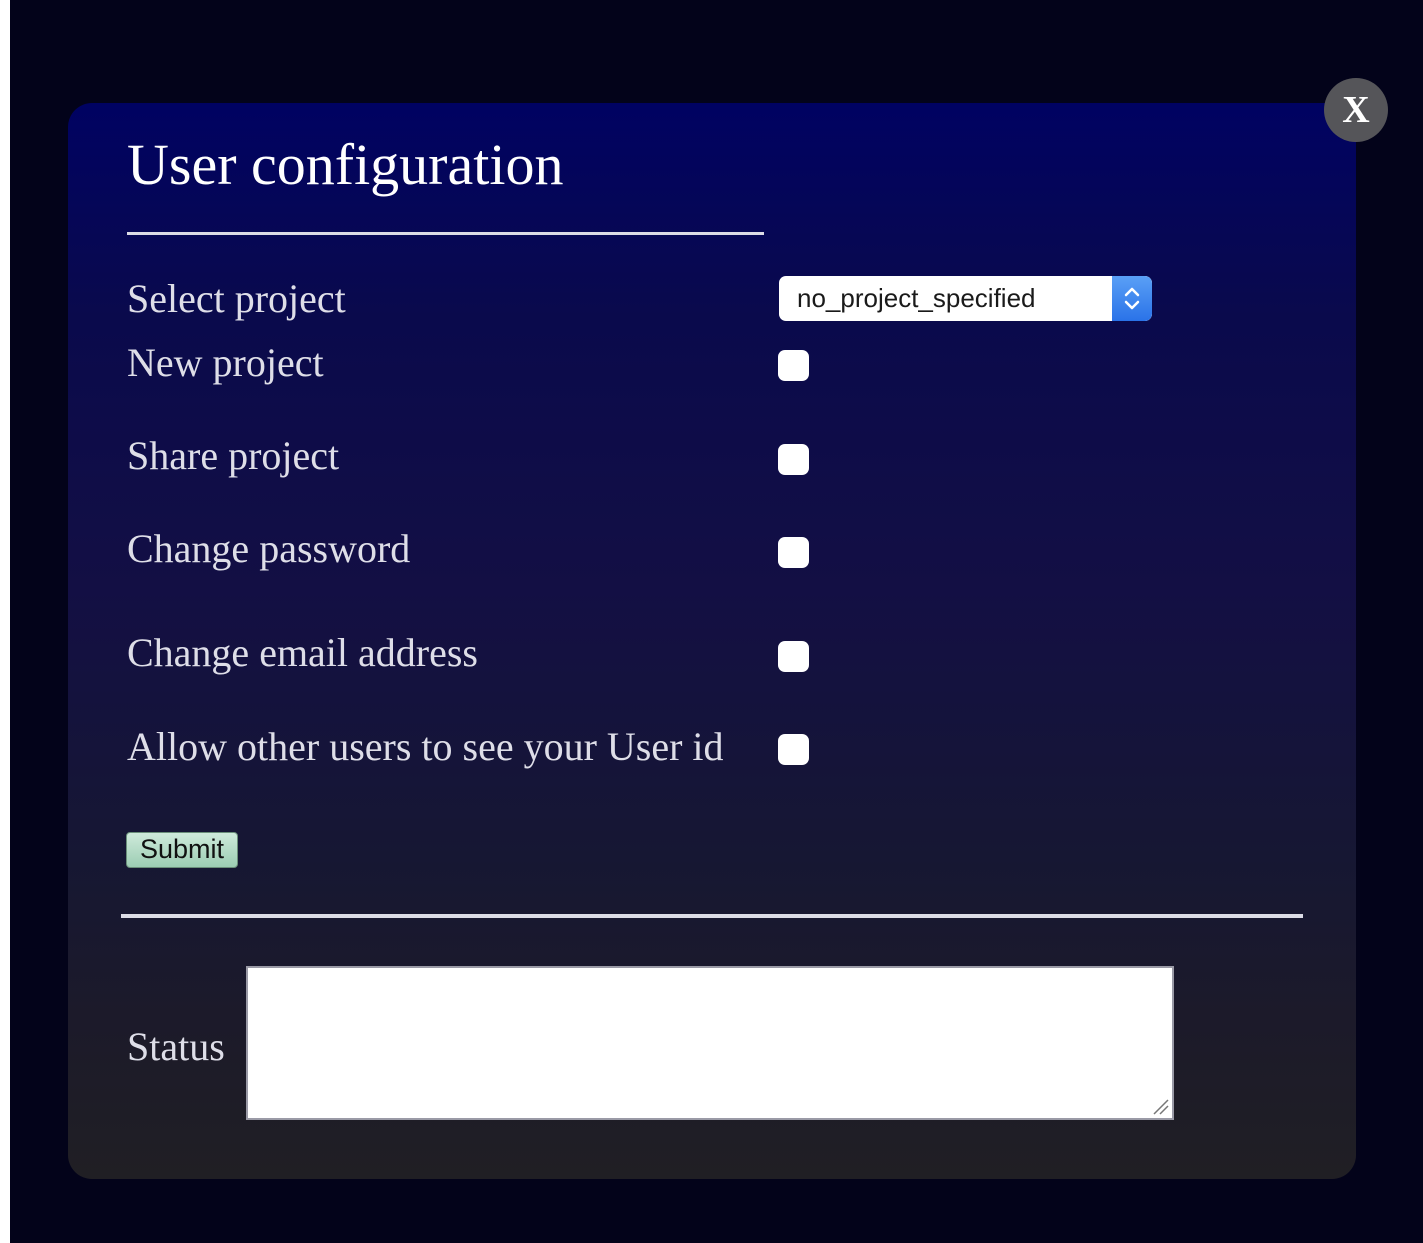 This screenshot has height=1243, width=1423. What do you see at coordinates (176, 1046) in the screenshot?
I see `status-label: Status` at bounding box center [176, 1046].